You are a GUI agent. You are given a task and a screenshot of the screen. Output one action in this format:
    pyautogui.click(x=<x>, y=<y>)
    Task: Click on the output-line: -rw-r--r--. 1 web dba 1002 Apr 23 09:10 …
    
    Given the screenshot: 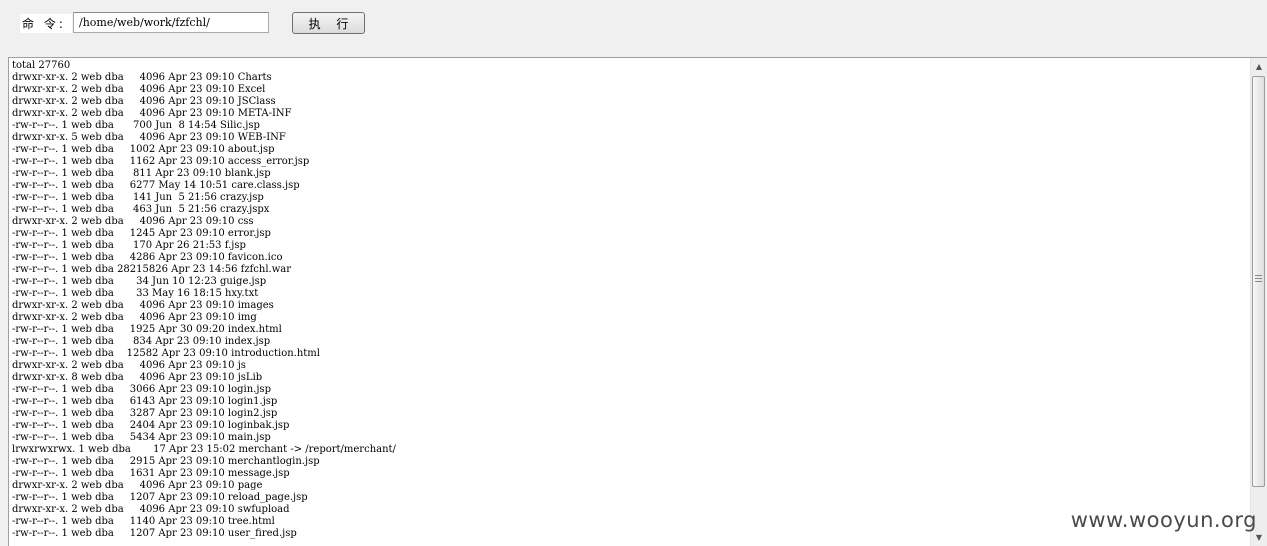 What is the action you would take?
    pyautogui.click(x=143, y=149)
    